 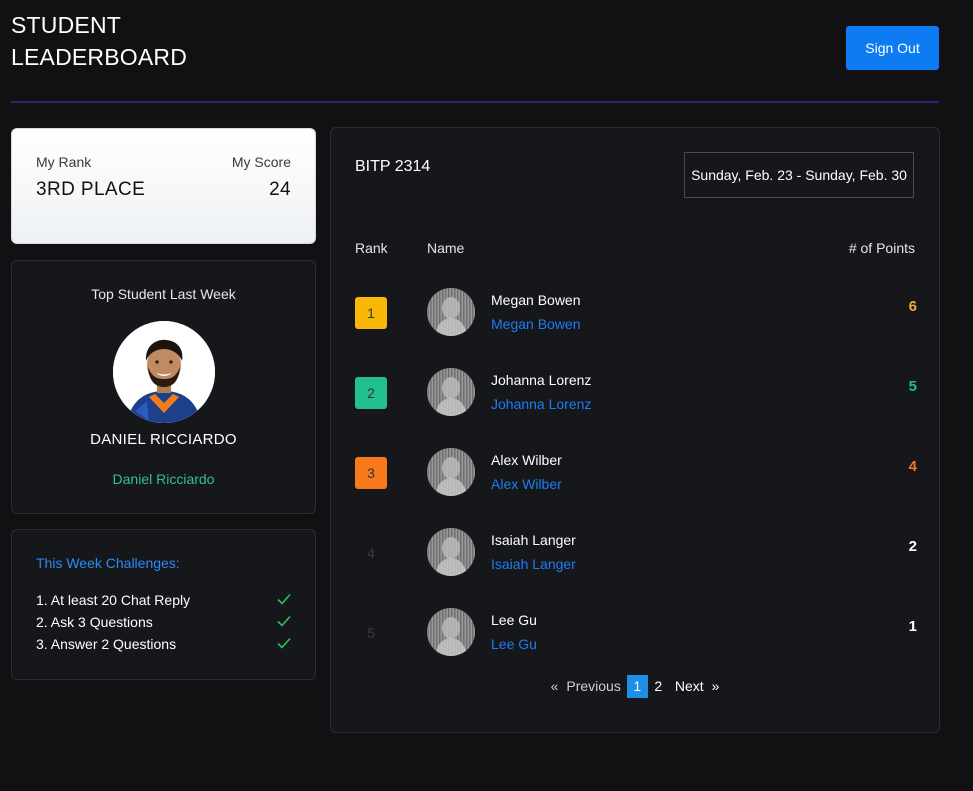 What do you see at coordinates (799, 175) in the screenshot?
I see `date-range-selector: Sunday, Feb. 23 - Sunday, Feb. 30` at bounding box center [799, 175].